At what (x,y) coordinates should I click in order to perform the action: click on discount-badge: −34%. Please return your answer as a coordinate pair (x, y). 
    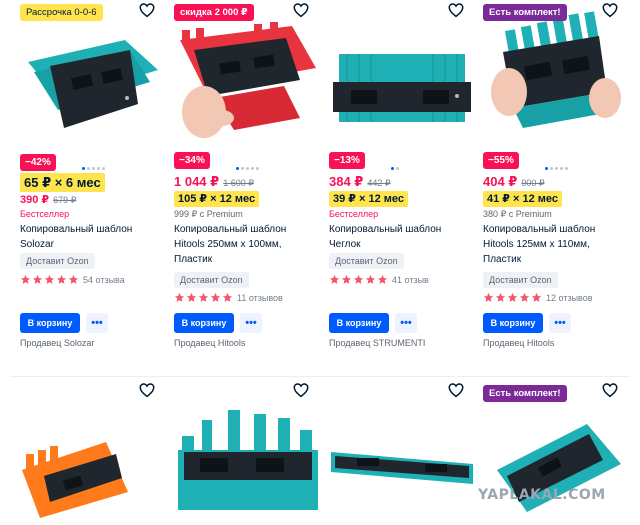
    Looking at the image, I should click on (192, 160).